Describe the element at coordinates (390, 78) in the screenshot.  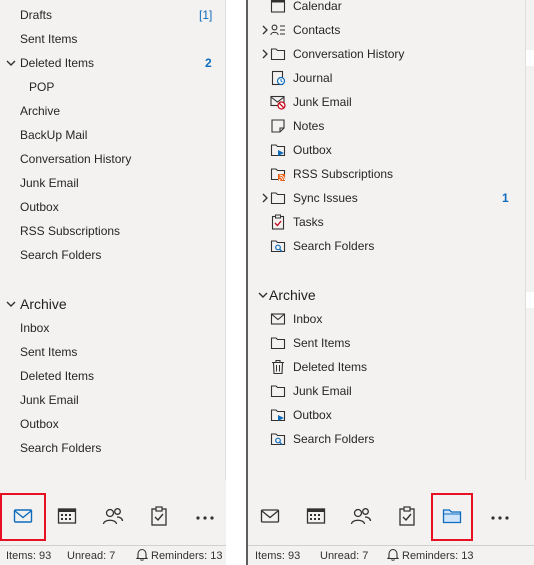
I see `folder-journal: Journal` at that location.